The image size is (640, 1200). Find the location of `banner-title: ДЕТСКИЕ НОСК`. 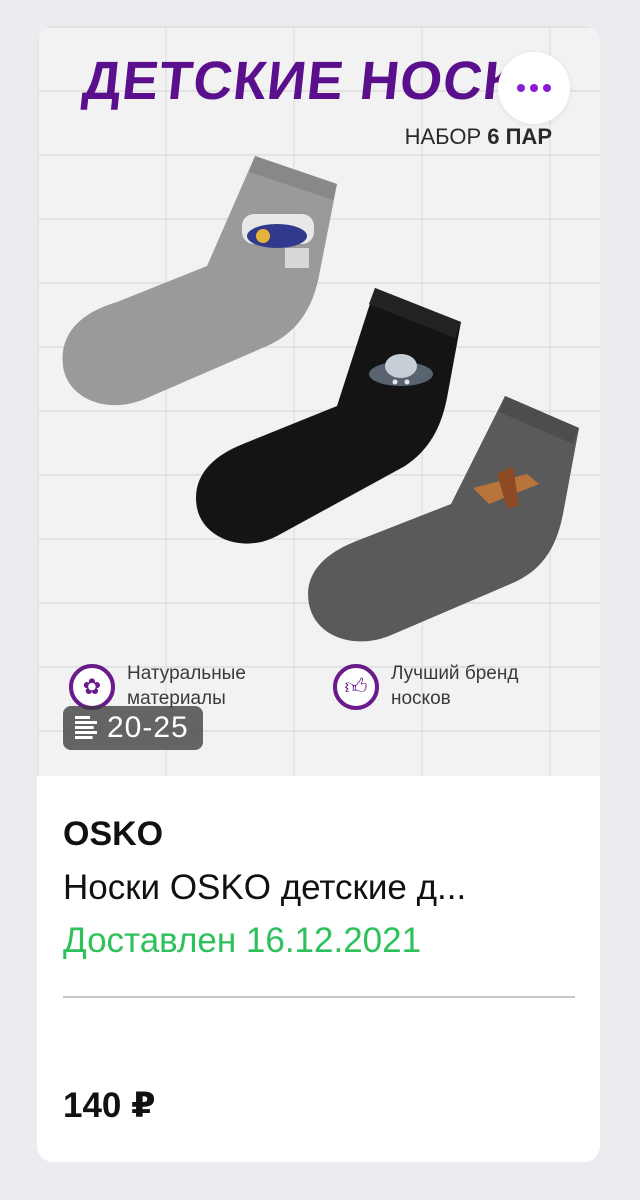

banner-title: ДЕТСКИЕ НОСК is located at coordinates (300, 81).